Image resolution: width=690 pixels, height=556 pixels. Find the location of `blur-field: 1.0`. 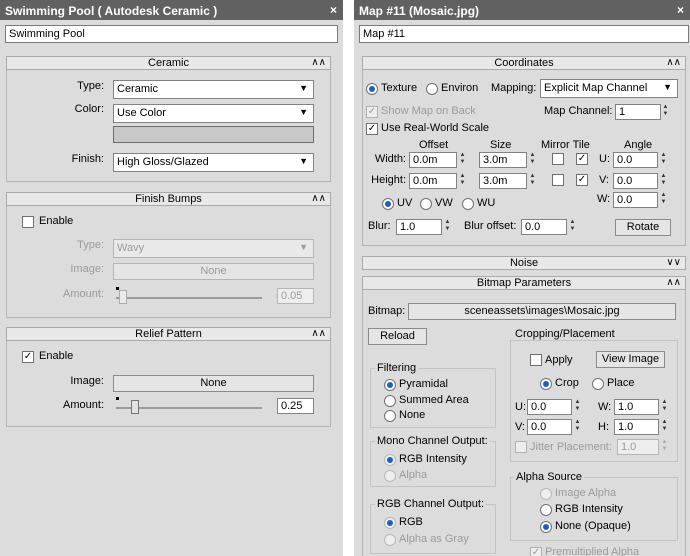

blur-field: 1.0 is located at coordinates (419, 227).